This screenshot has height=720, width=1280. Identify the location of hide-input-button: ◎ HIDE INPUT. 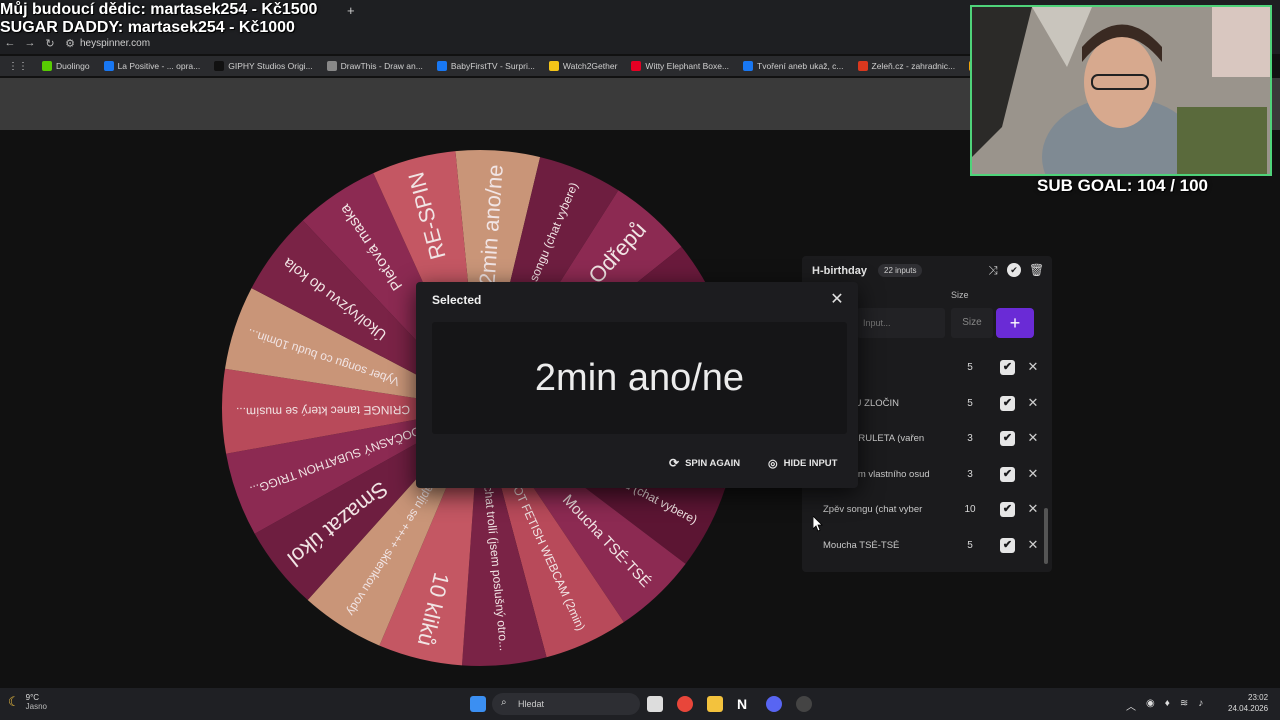
(802, 463).